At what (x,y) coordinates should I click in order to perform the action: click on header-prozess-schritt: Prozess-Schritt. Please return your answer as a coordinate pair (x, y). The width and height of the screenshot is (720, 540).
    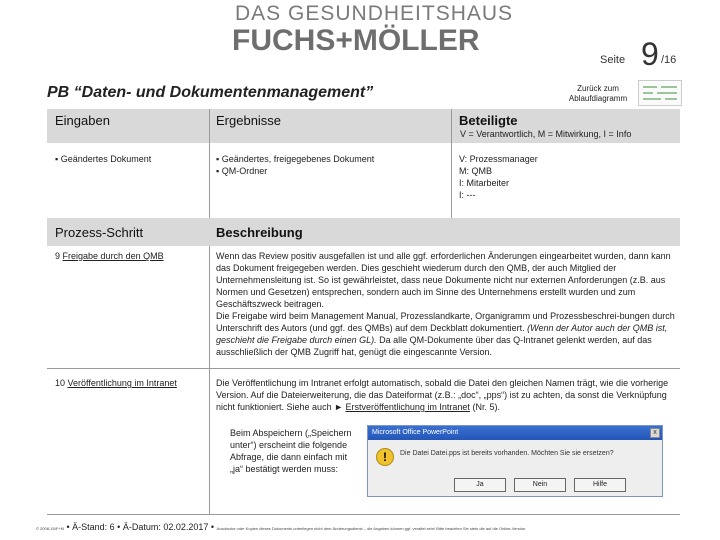
    Looking at the image, I should click on (99, 232).